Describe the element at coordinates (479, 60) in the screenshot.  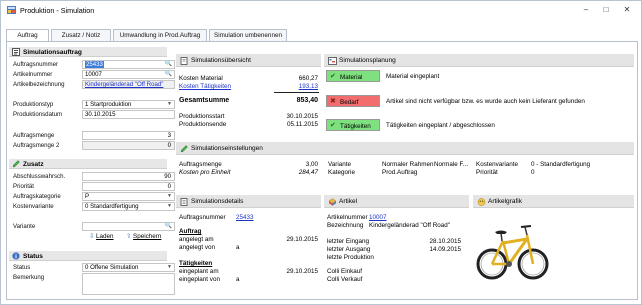
I see `panel-header: Simulationsplanung` at that location.